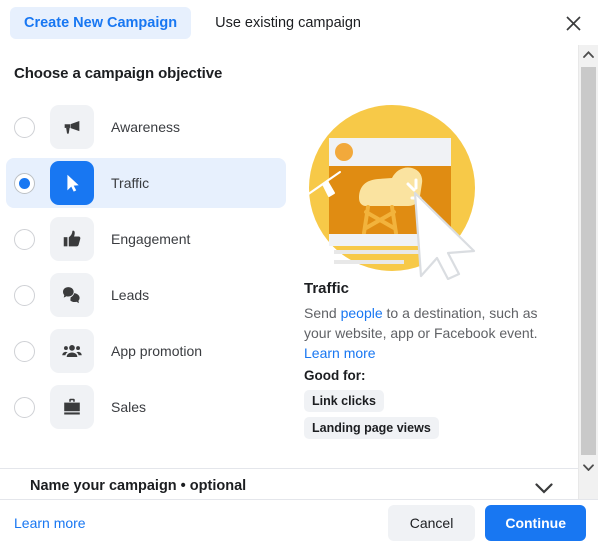 The width and height of the screenshot is (598, 546). I want to click on briefcase-icon, so click(72, 406).